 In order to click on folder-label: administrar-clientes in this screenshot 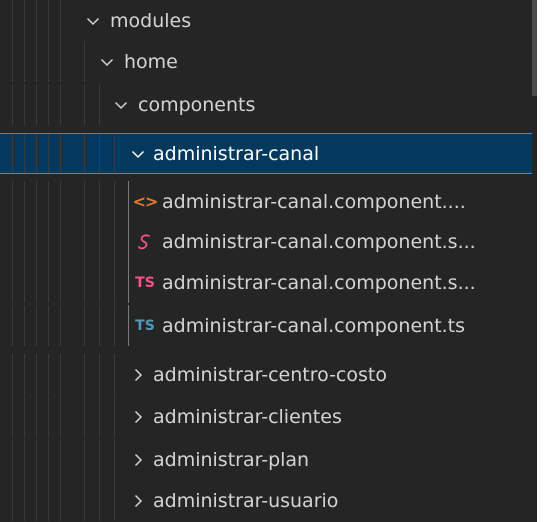, I will do `click(247, 416)`.